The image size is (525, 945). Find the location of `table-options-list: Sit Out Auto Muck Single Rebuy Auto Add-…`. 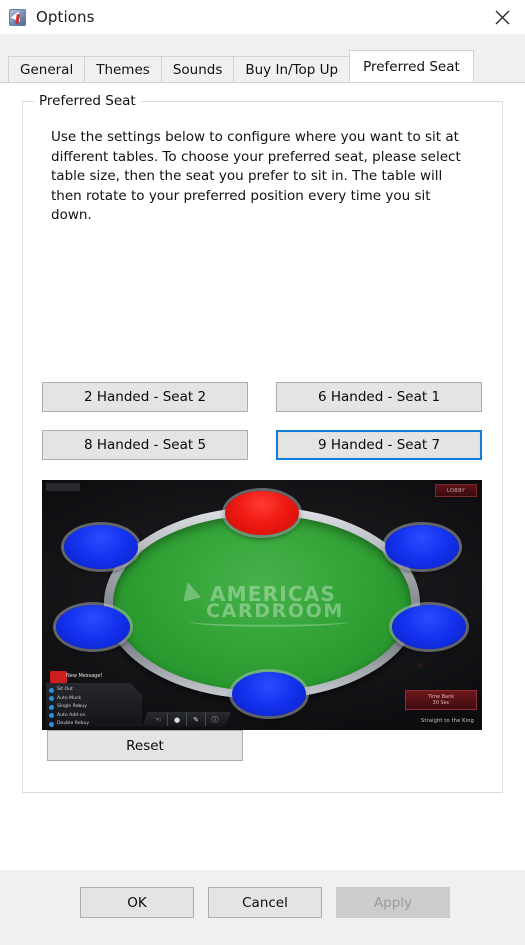

table-options-list: Sit Out Auto Muck Single Rebuy Auto Add-… is located at coordinates (94, 705).